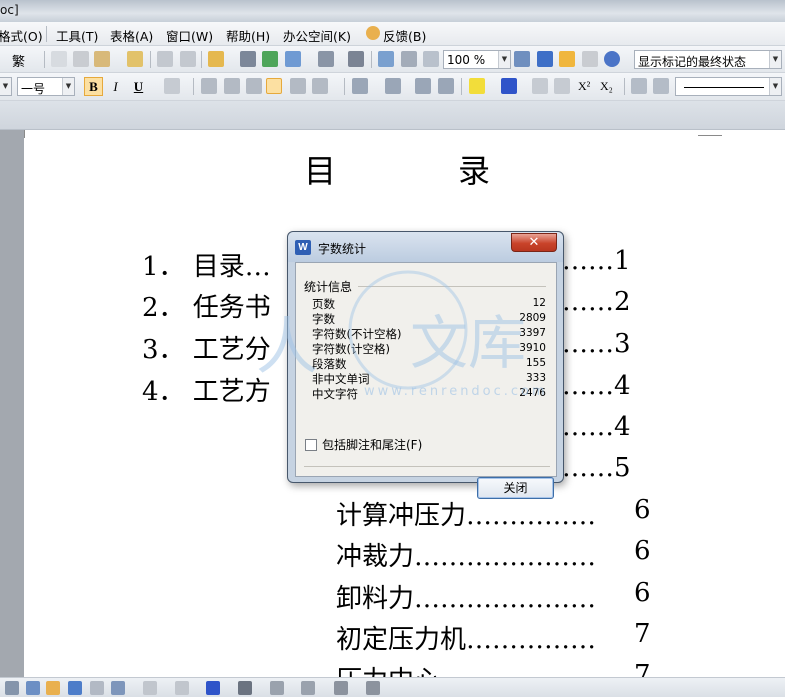 The height and width of the screenshot is (697, 785). I want to click on stat-label: 段落数, so click(329, 364).